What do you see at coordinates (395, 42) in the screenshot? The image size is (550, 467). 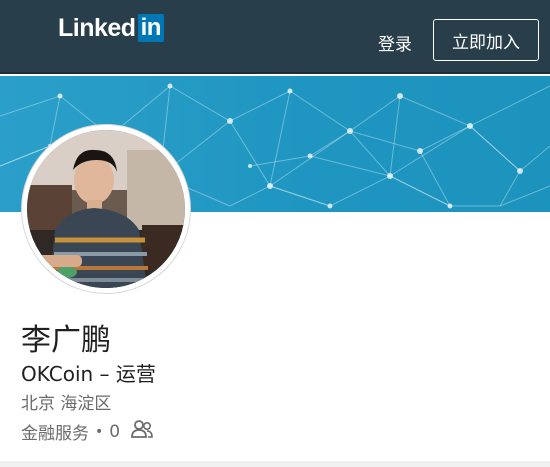 I see `login-link: 登录` at bounding box center [395, 42].